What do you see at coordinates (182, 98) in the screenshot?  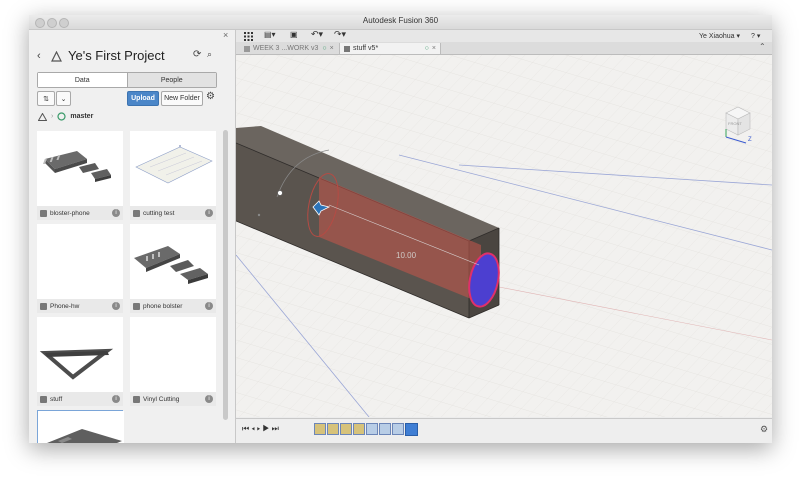 I see `new-folder-button: New Folder` at bounding box center [182, 98].